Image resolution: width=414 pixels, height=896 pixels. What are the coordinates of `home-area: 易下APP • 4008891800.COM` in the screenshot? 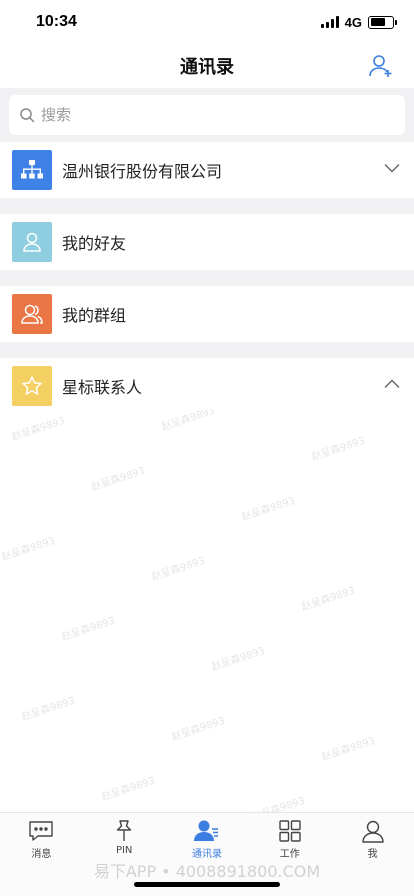 It's located at (207, 879).